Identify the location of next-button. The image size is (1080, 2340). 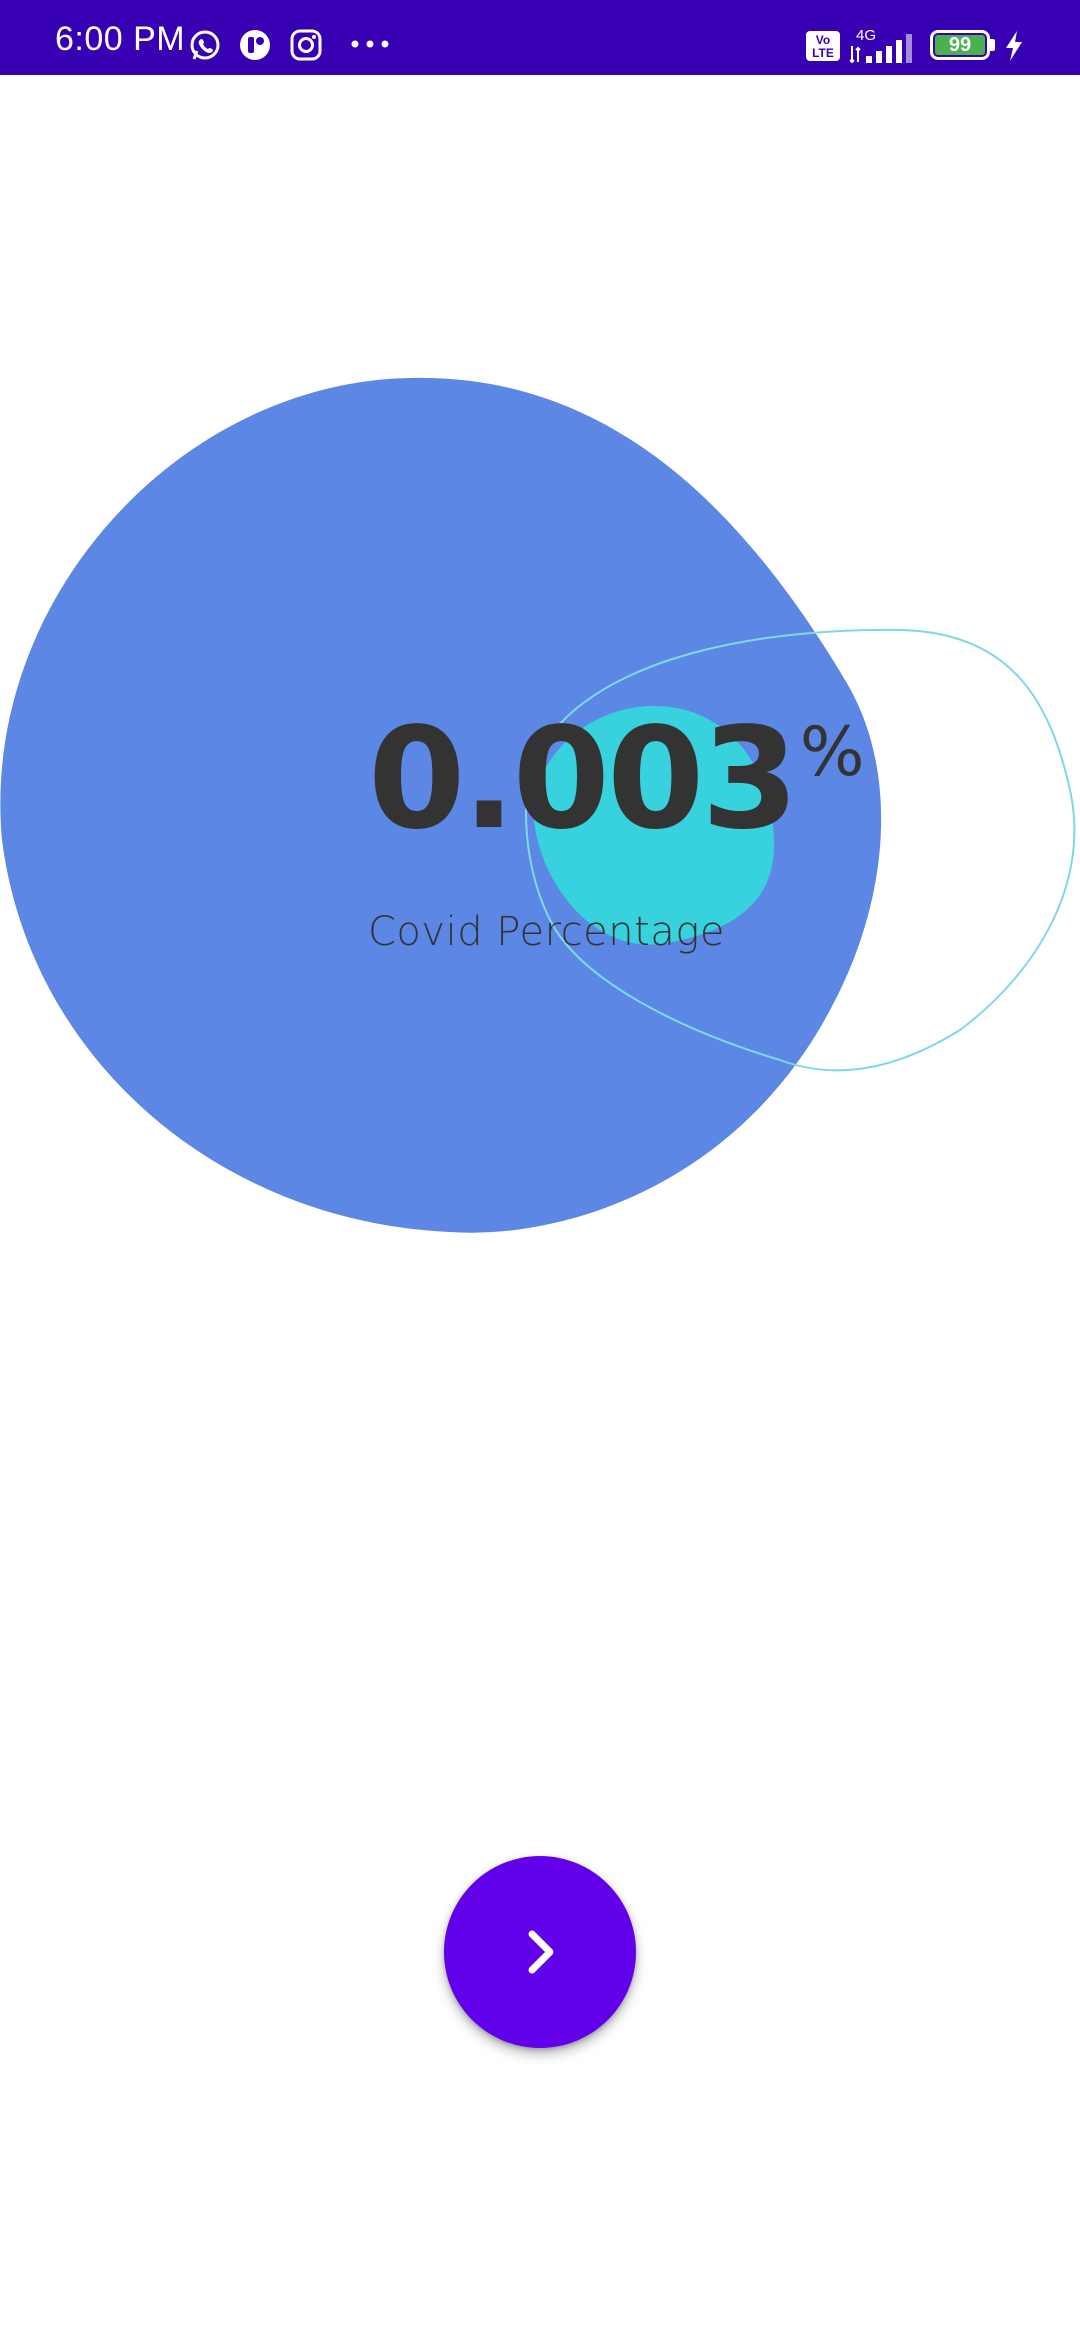
(540, 1952).